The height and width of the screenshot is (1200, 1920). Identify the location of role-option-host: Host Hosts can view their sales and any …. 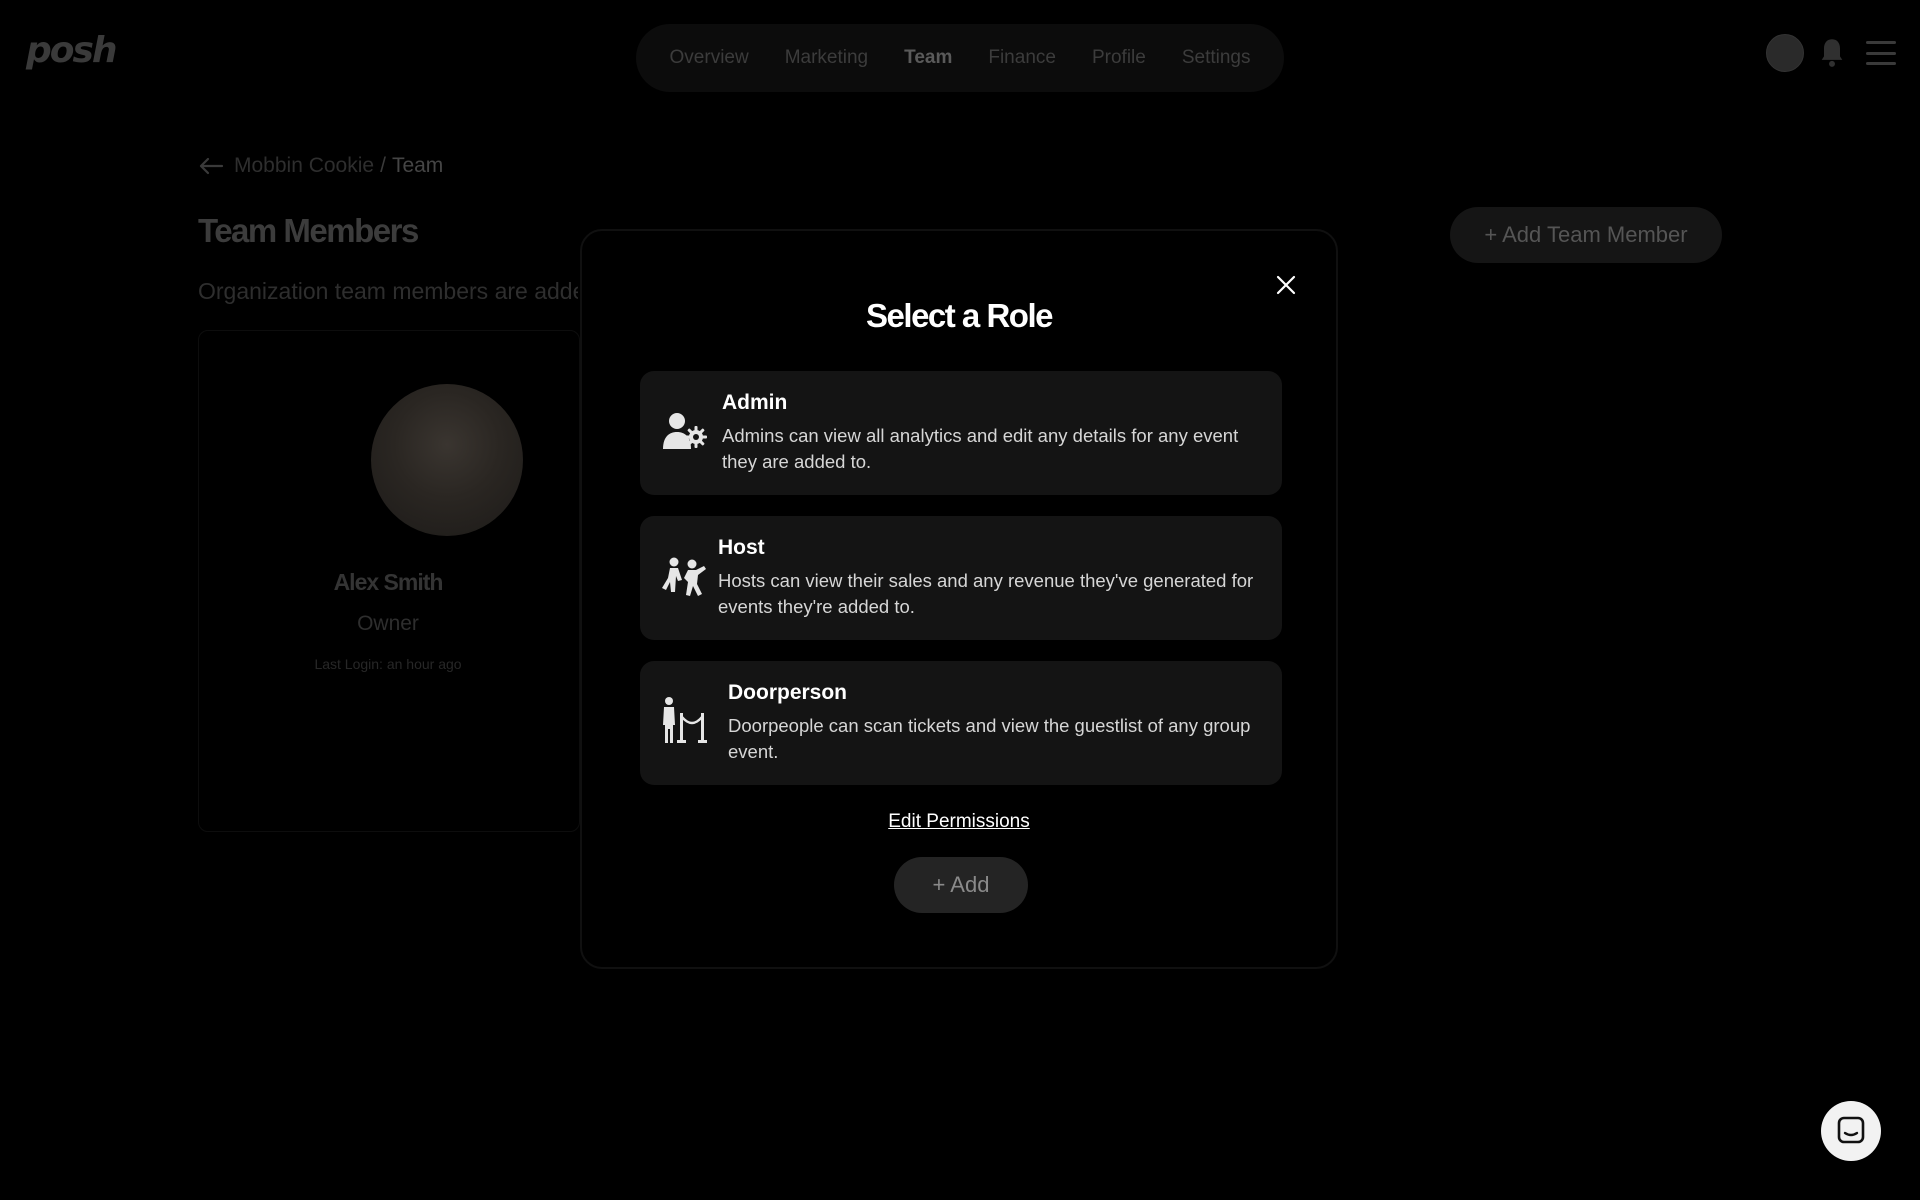
(961, 578).